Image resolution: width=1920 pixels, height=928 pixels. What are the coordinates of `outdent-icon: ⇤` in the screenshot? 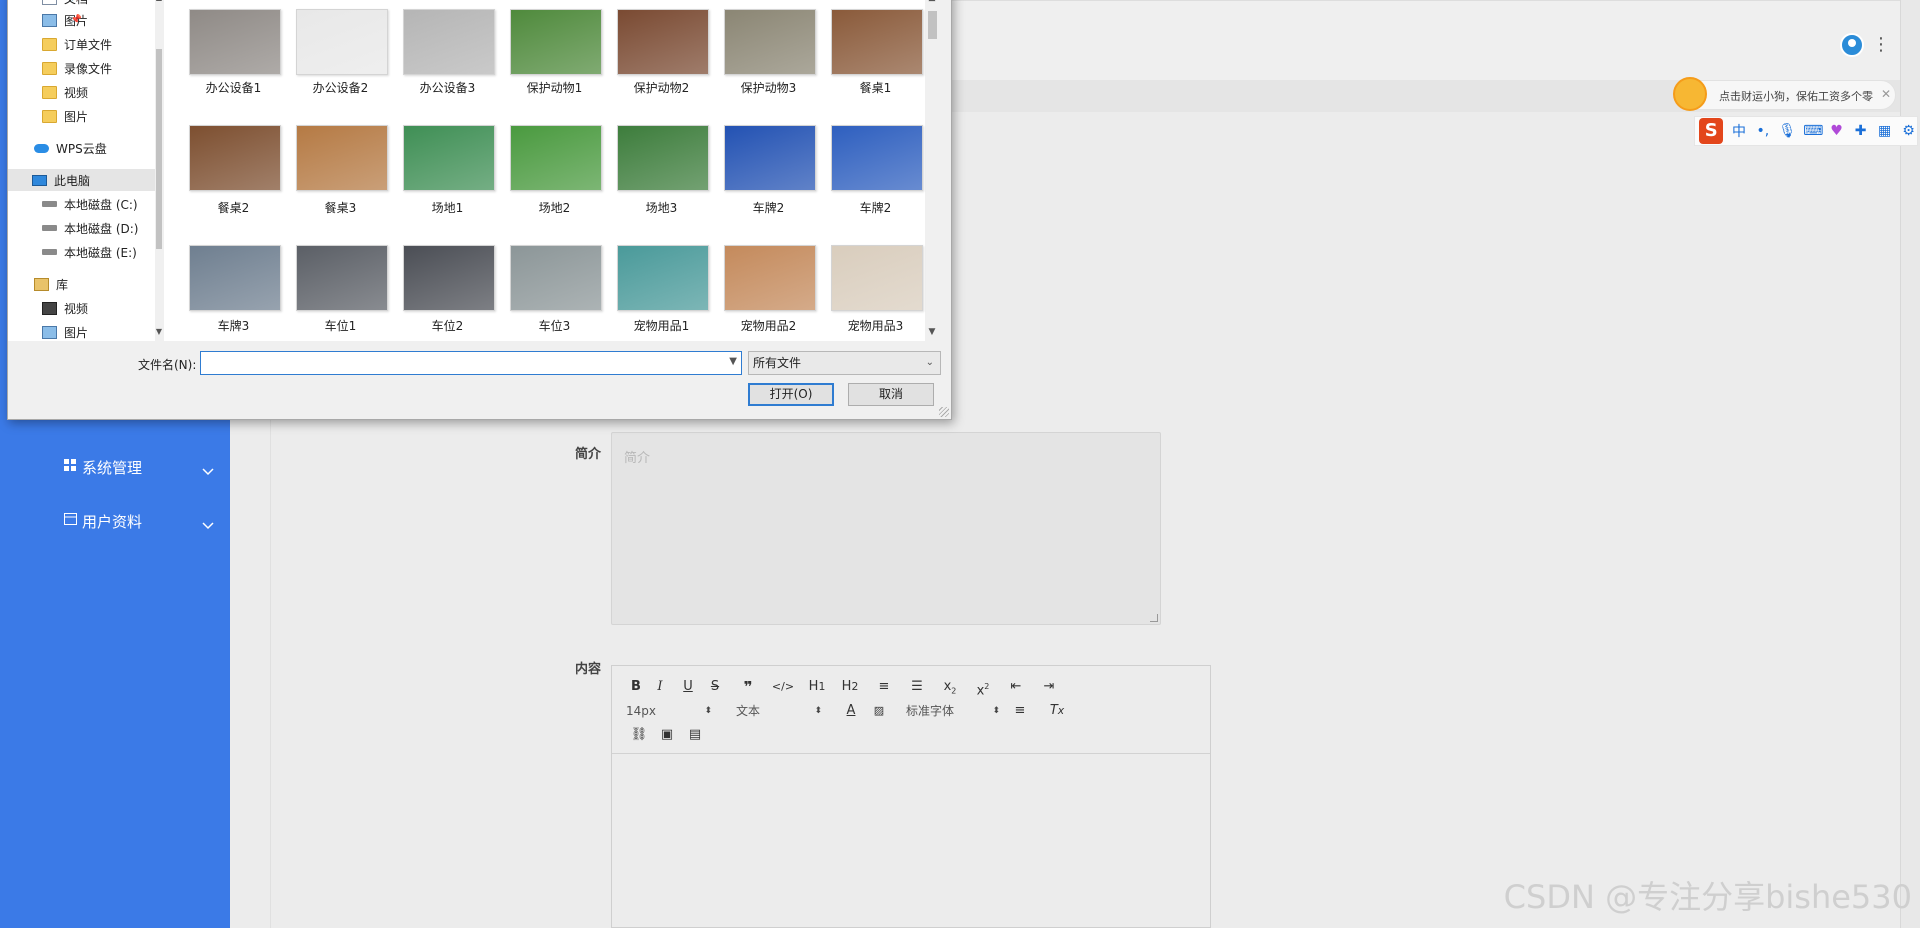 It's located at (1016, 687).